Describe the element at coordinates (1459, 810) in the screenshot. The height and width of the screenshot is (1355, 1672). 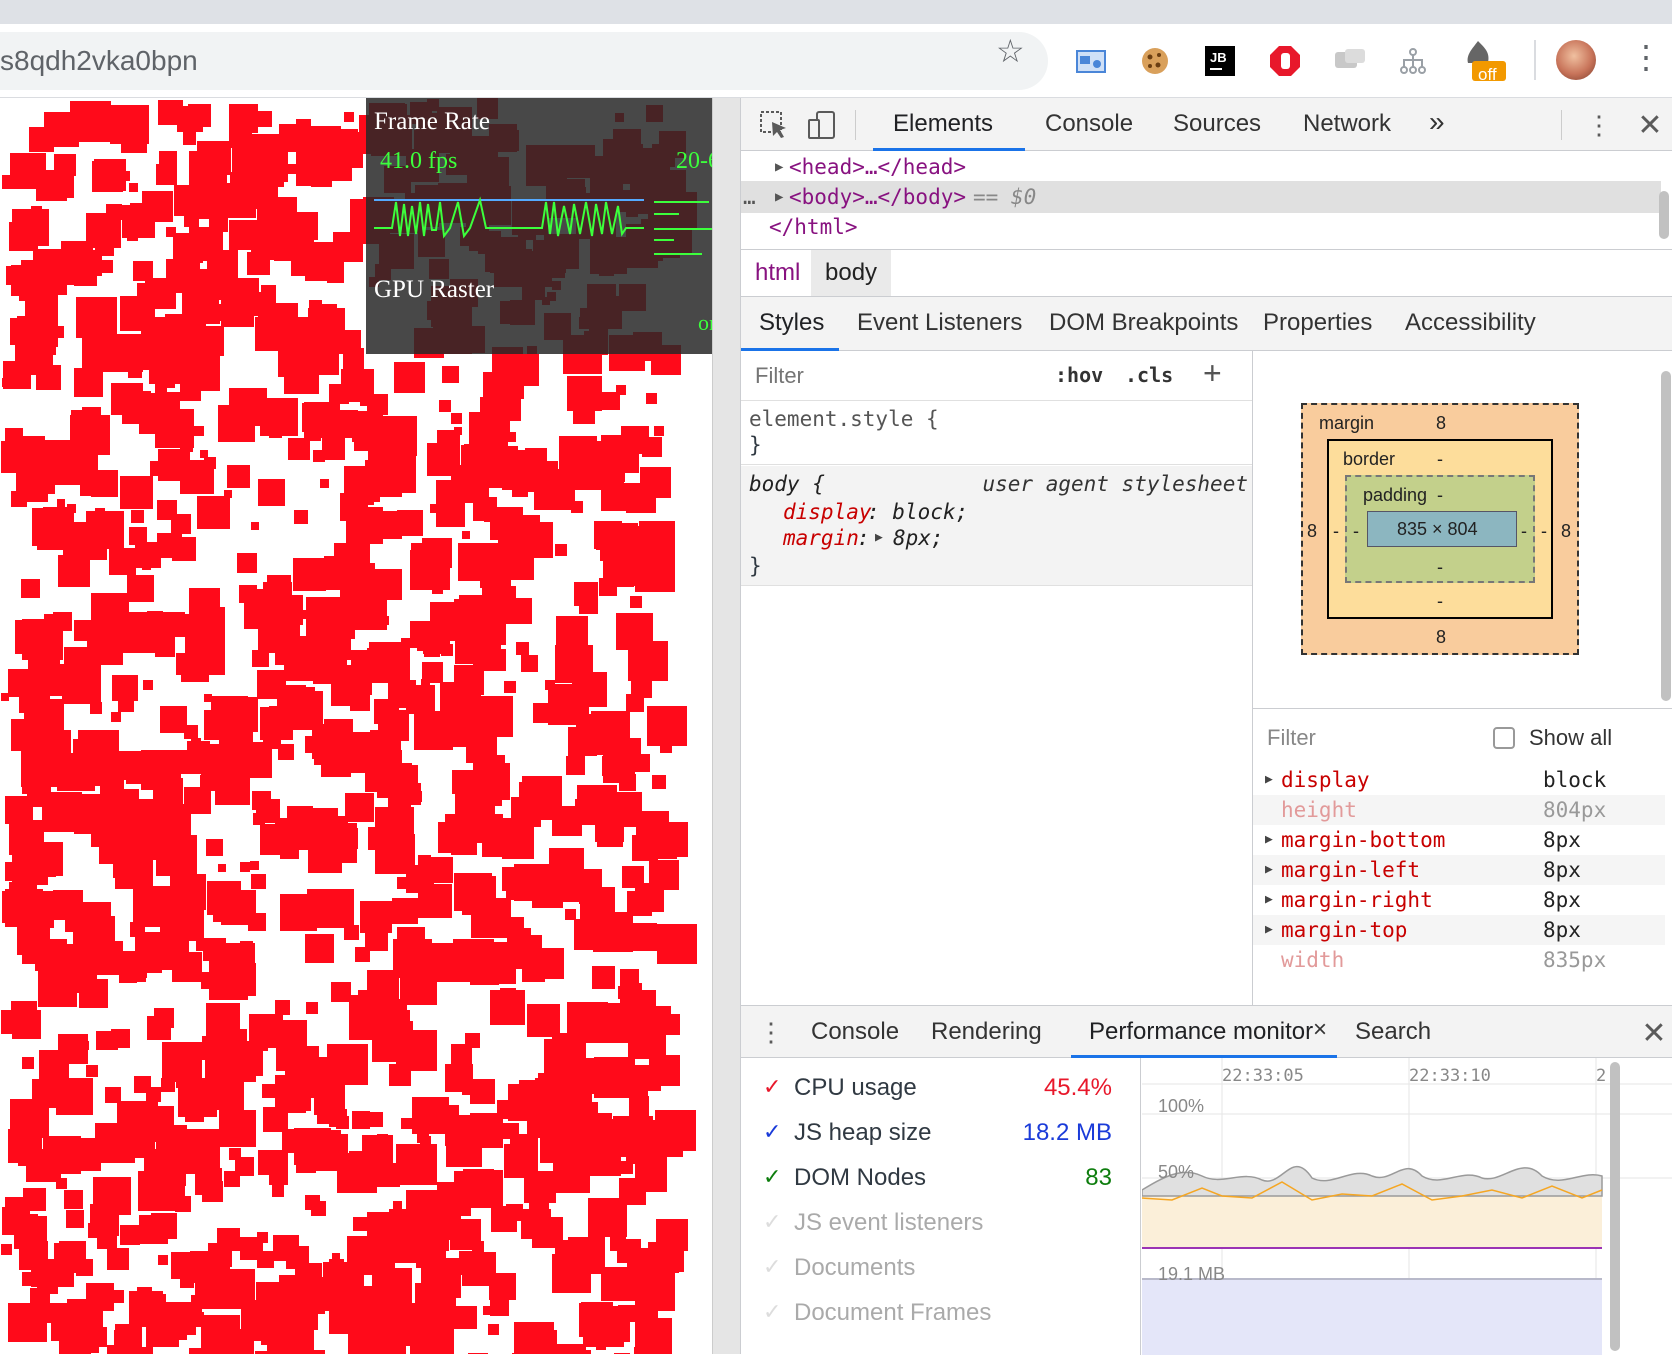
I see `computed-row: height 804px` at that location.